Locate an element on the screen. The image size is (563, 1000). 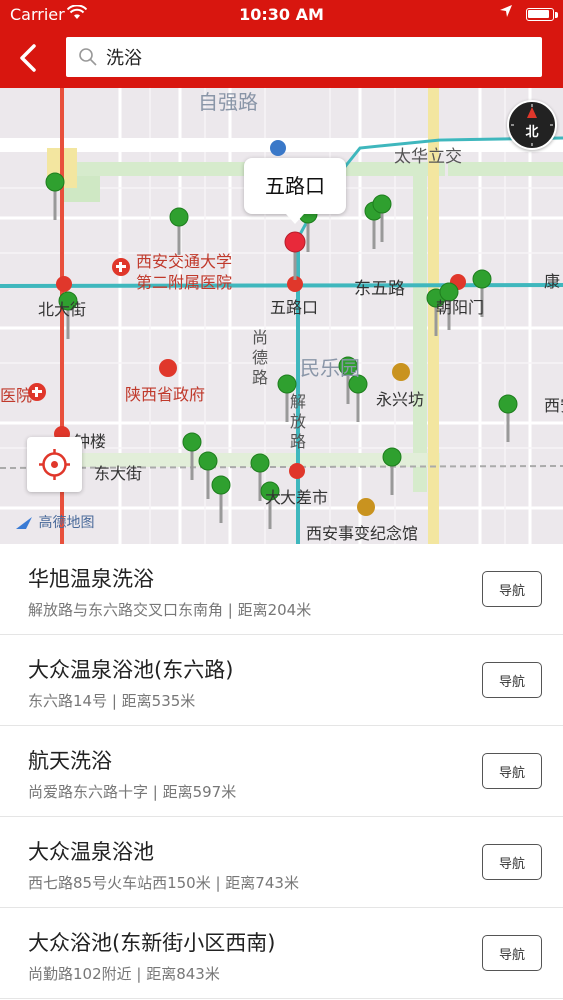
place-detail: 尚勤路102附近 | 距离843米 is located at coordinates (124, 974).